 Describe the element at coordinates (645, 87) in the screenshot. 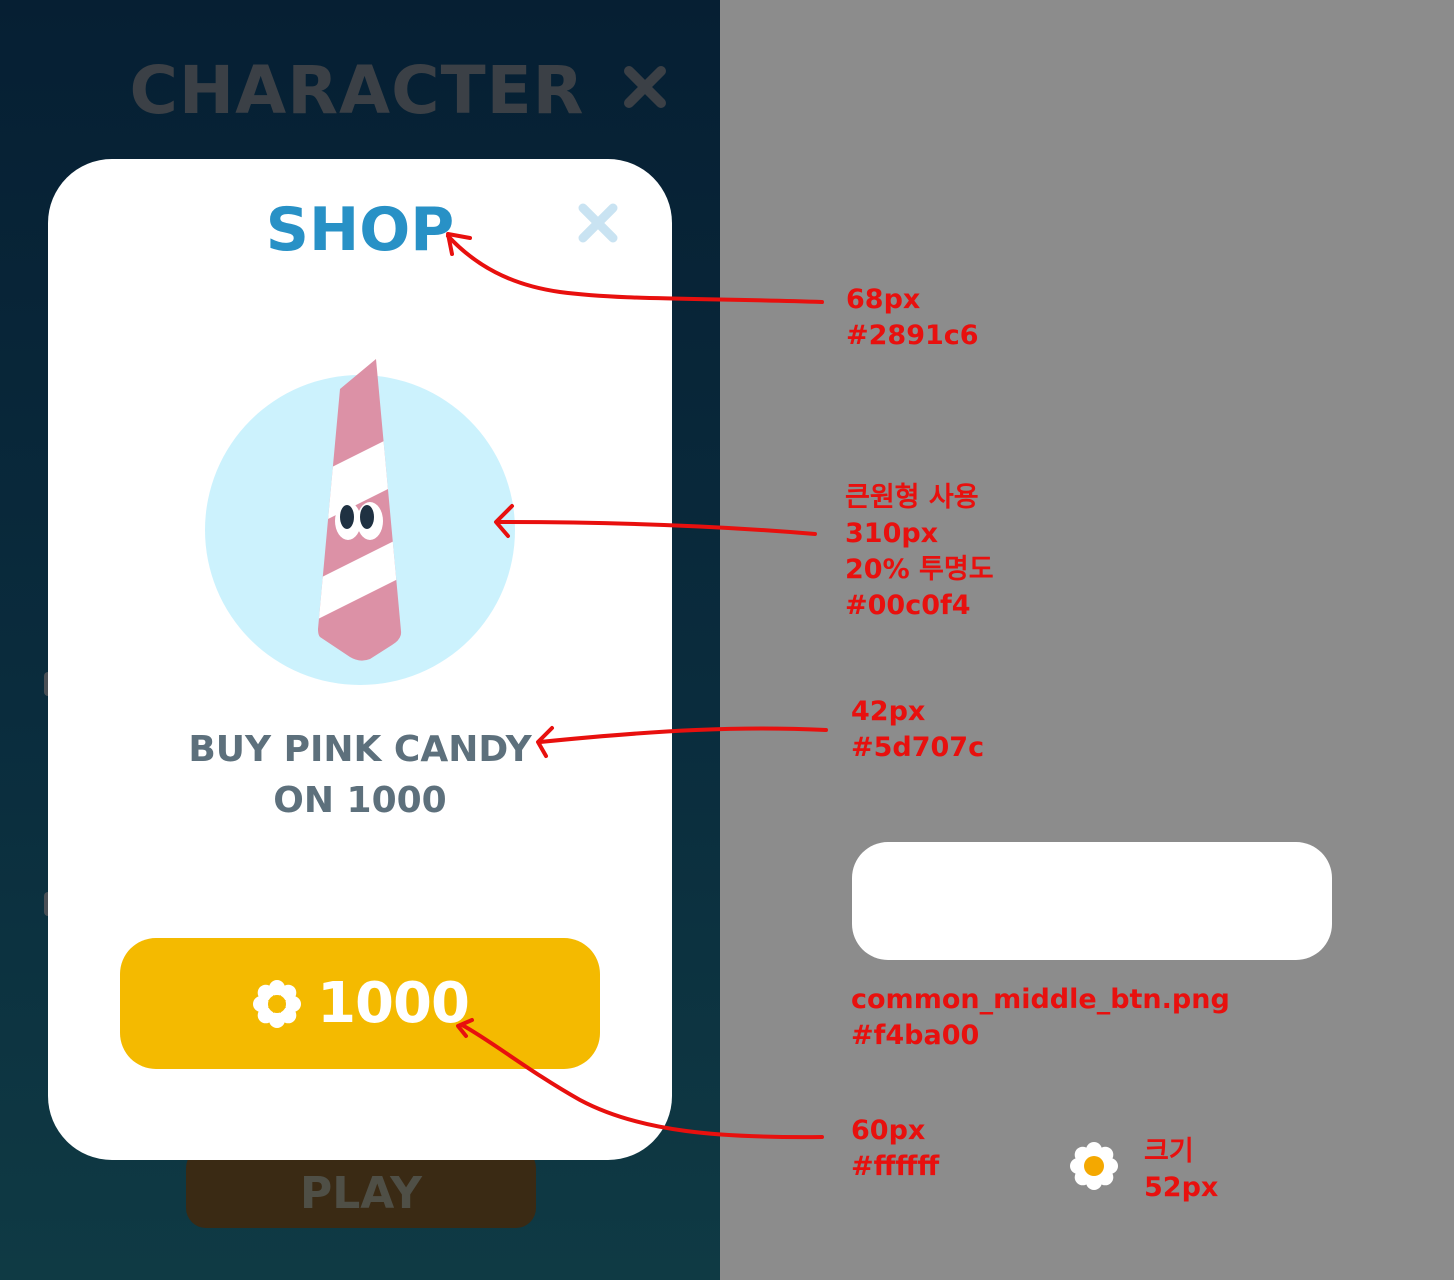

I see `background-close-icon` at that location.